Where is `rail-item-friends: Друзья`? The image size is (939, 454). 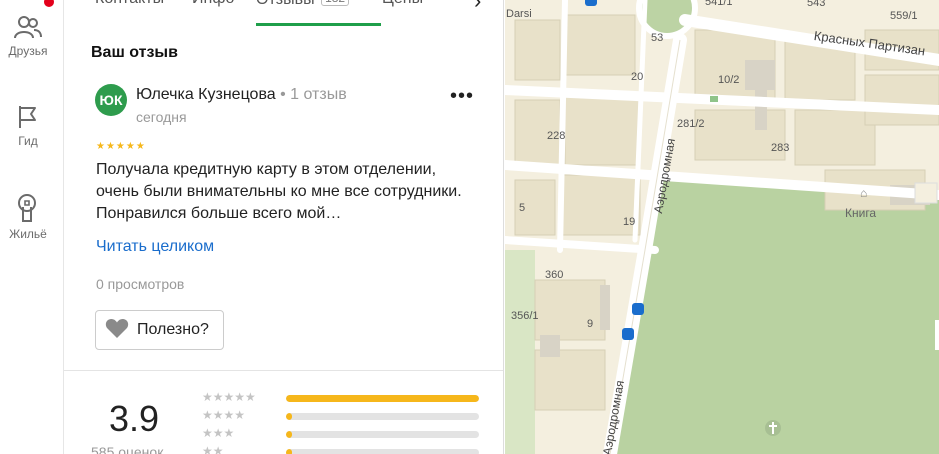 rail-item-friends: Друзья is located at coordinates (28, 36).